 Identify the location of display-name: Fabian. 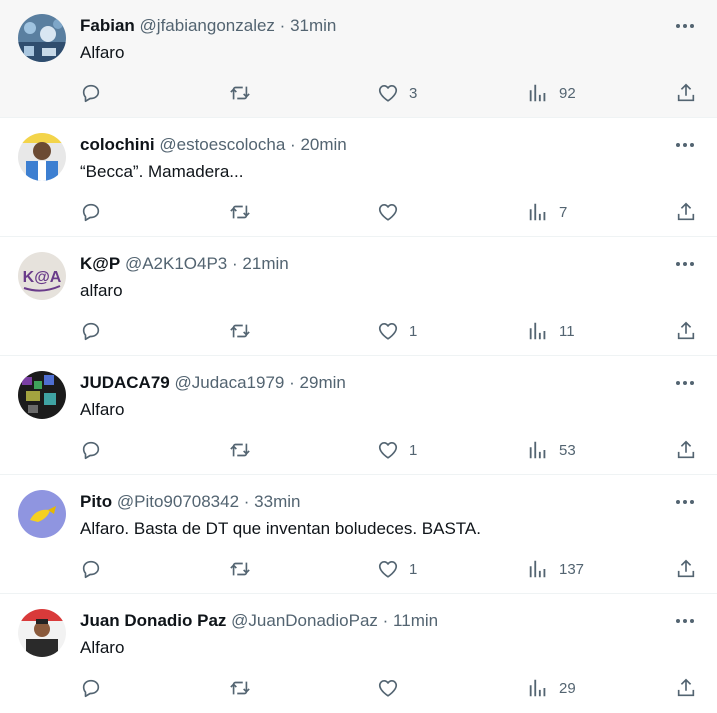
(107, 25).